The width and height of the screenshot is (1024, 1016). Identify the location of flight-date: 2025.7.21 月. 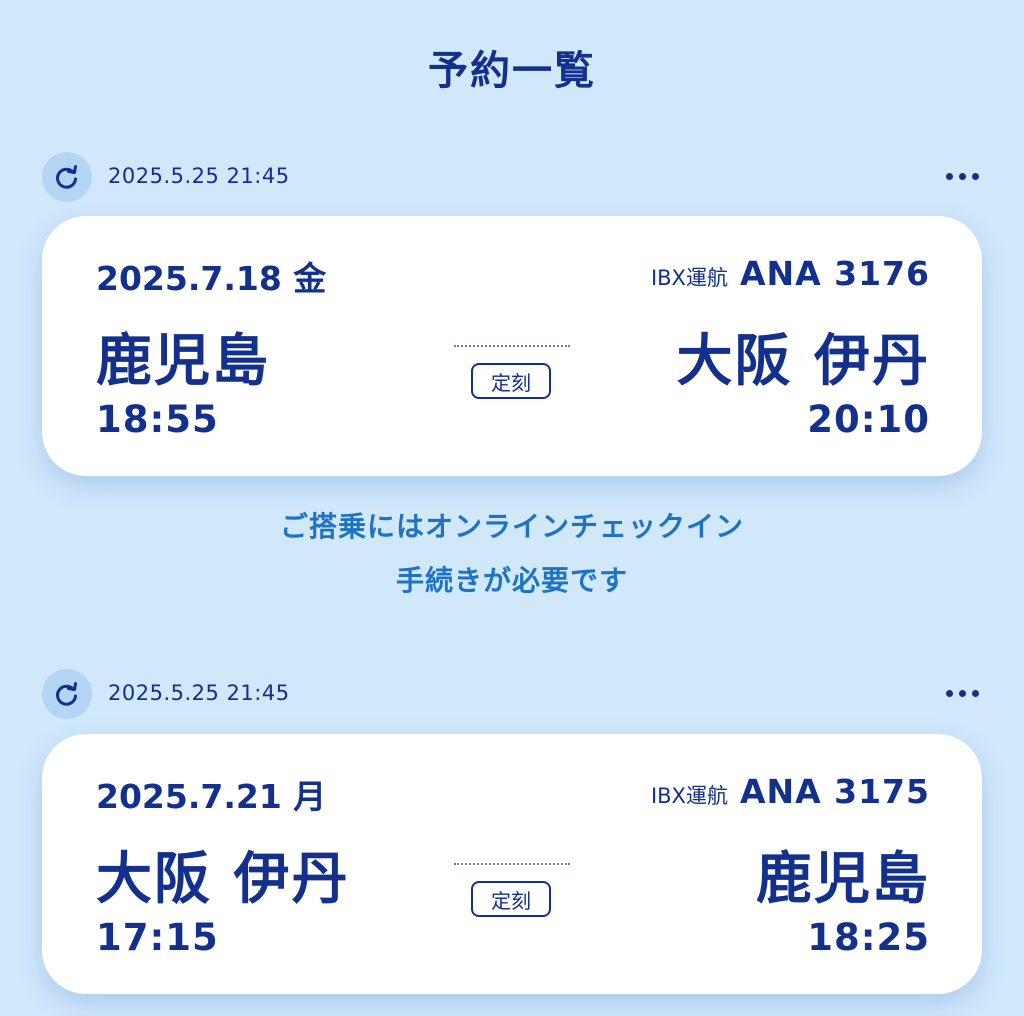
(211, 796).